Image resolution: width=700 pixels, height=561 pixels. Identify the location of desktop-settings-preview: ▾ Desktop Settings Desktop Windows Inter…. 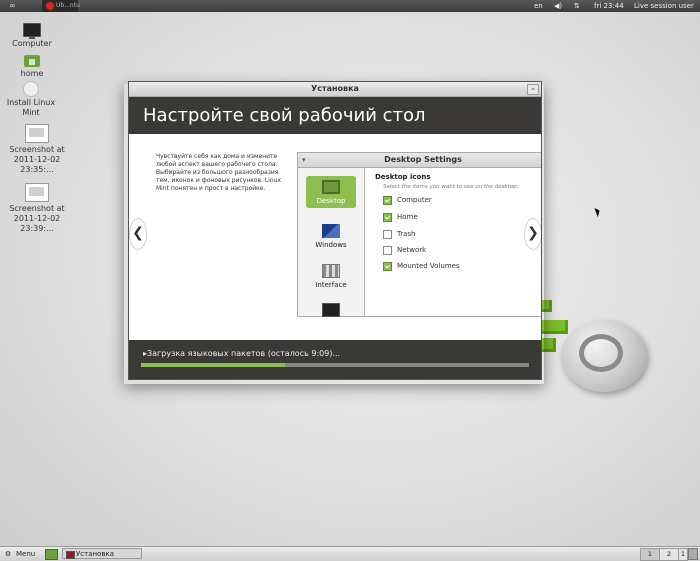
(419, 234).